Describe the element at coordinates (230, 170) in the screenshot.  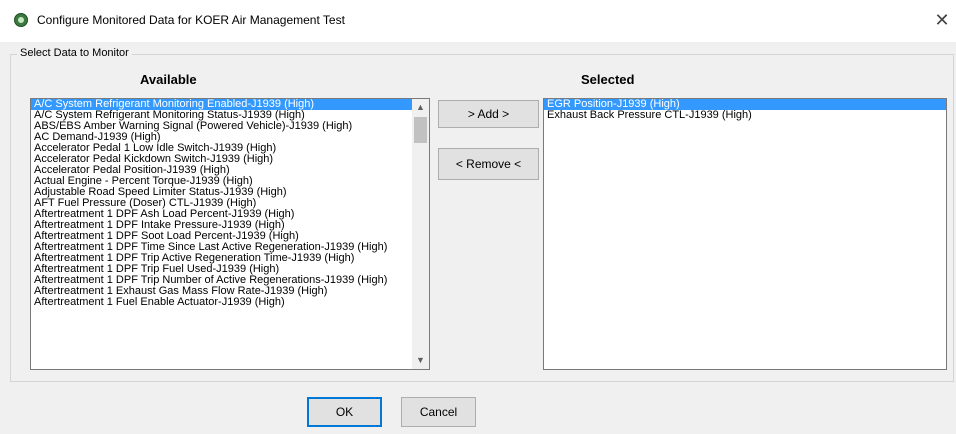
I see `list-item: Accelerator Pedal Position-J1939 (High)` at that location.